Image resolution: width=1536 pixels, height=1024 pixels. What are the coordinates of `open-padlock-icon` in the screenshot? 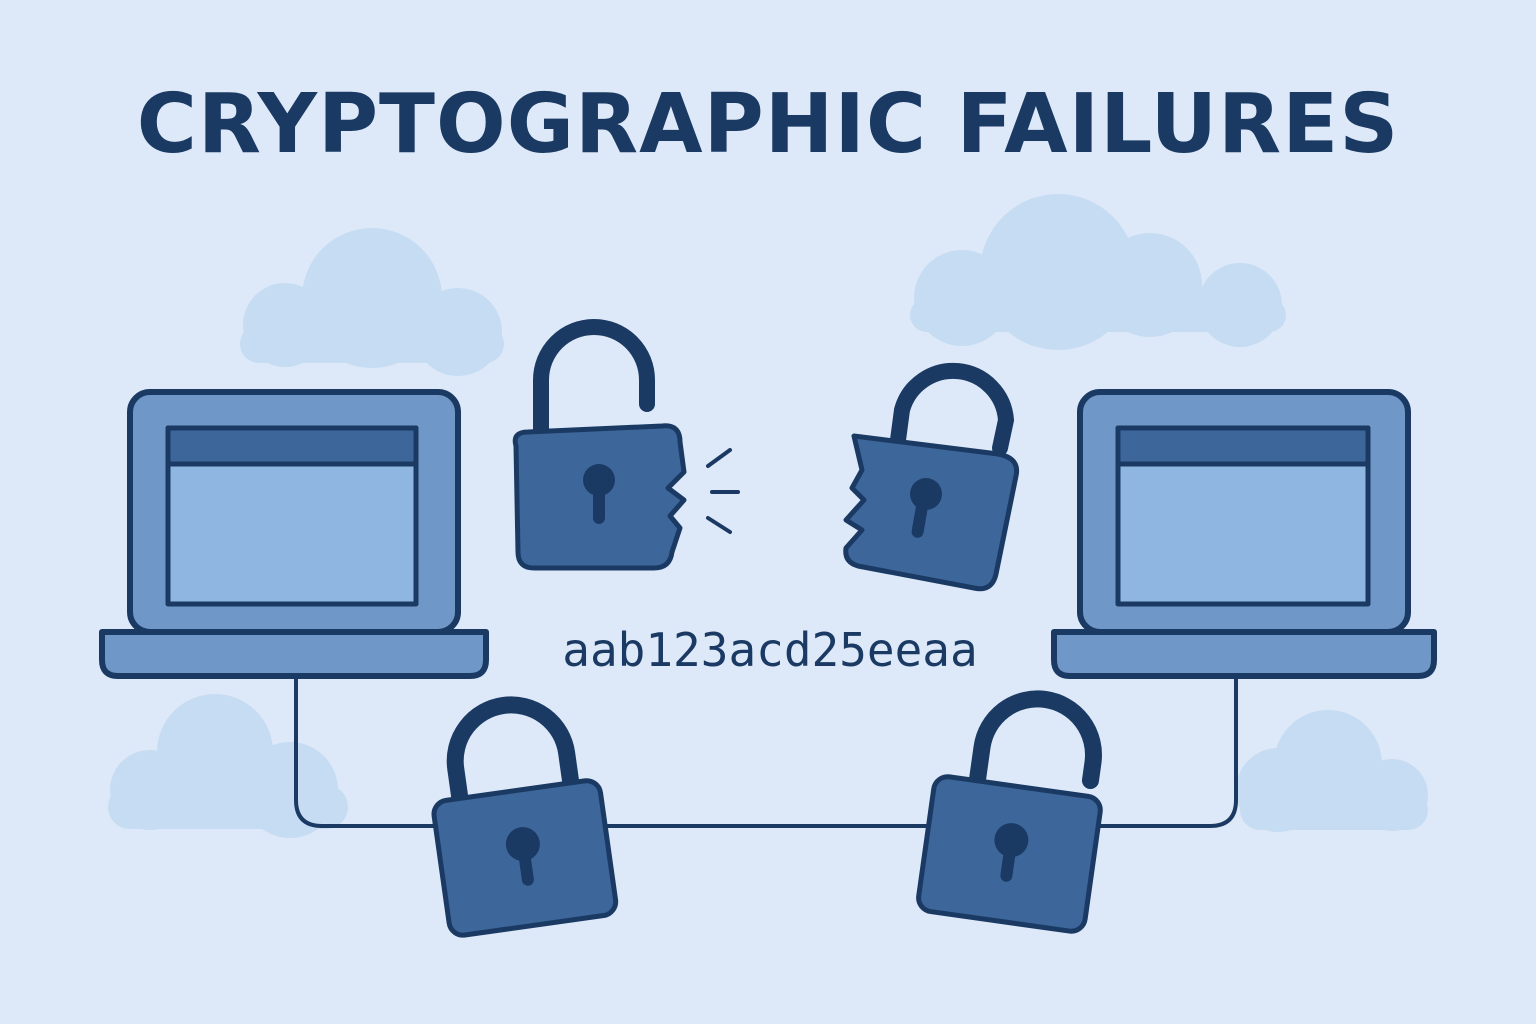 It's located at (1009, 812).